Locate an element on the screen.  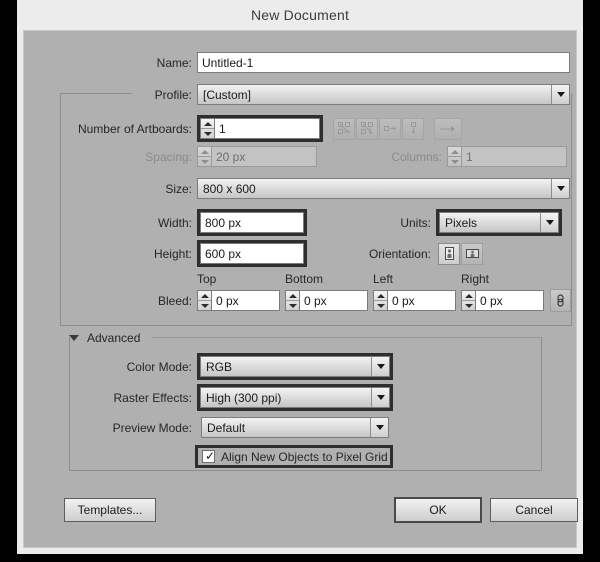
spacing-stepper is located at coordinates (204, 156).